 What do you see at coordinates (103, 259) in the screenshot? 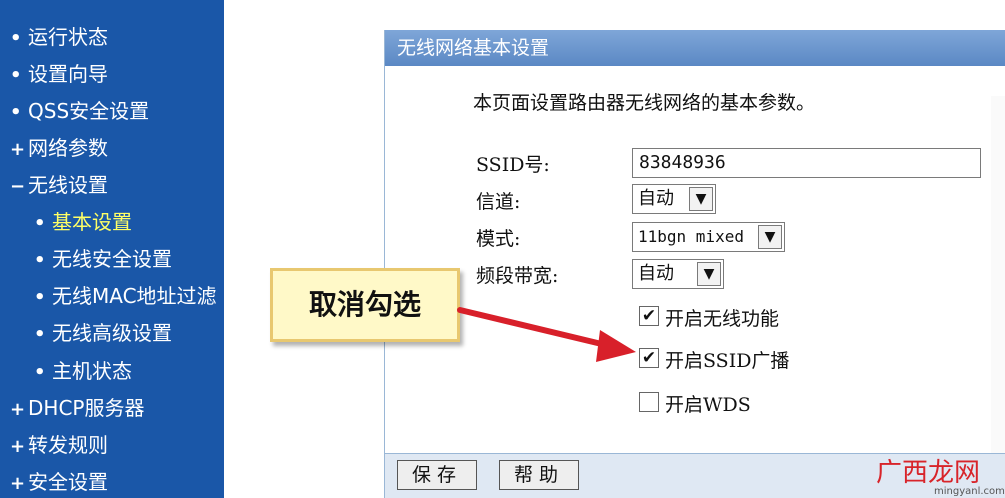
I see `sidebar-item-wireless-security: • 无线安全设置` at bounding box center [103, 259].